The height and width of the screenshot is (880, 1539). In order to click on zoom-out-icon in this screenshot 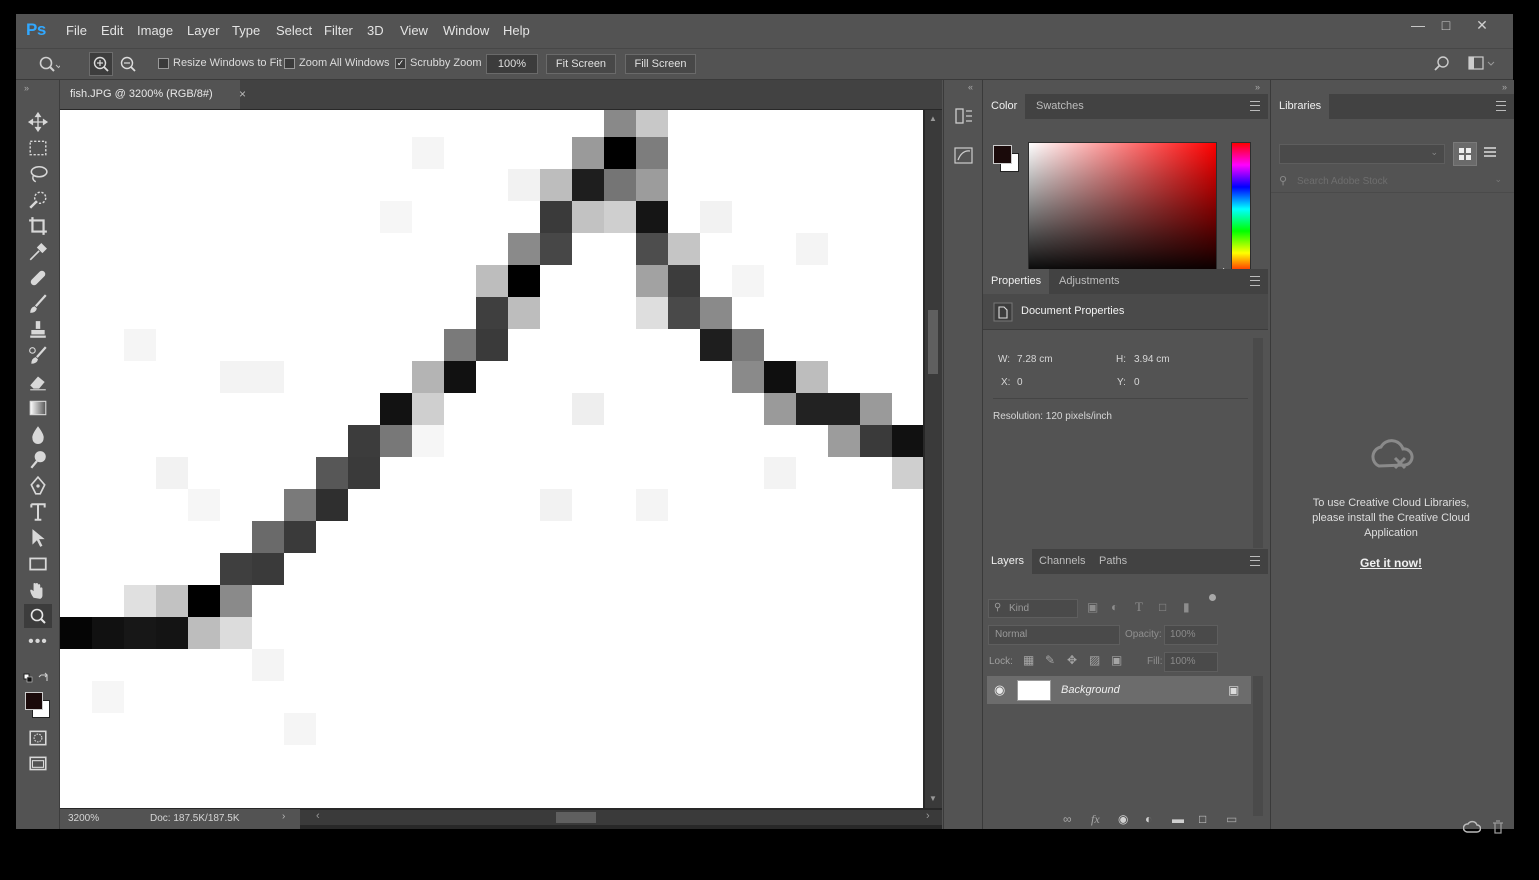, I will do `click(128, 64)`.